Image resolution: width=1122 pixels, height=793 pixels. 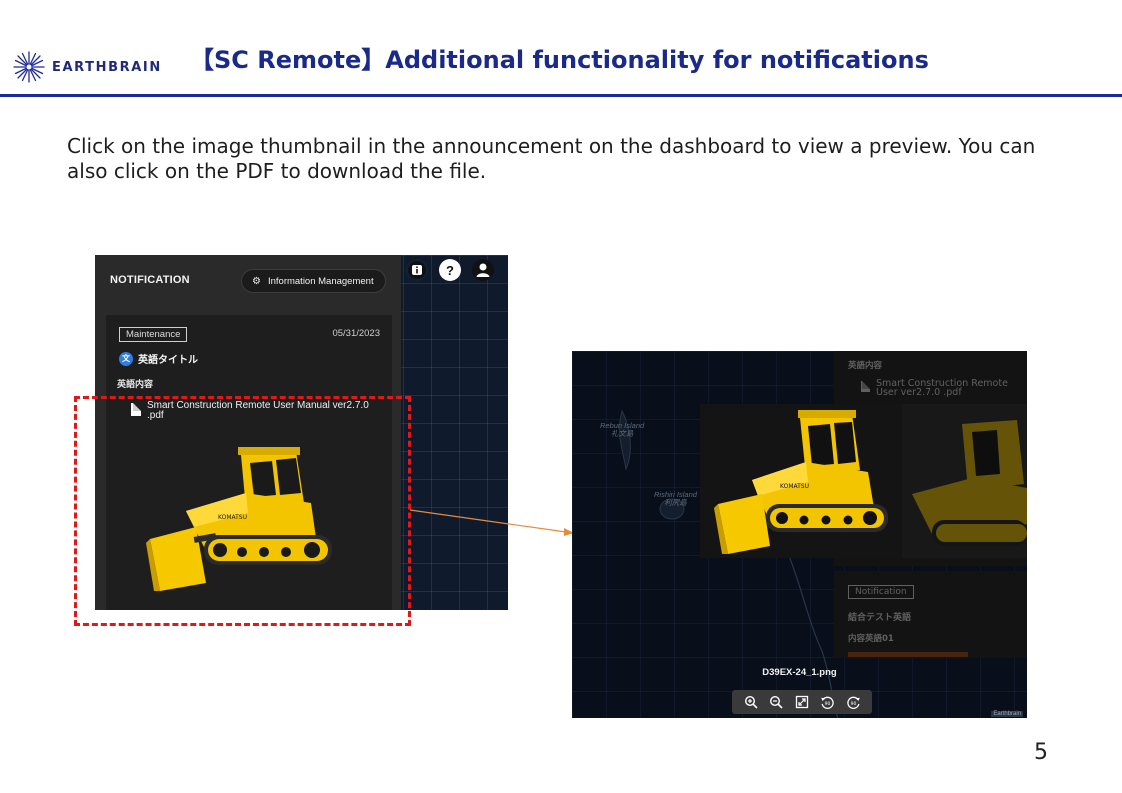 What do you see at coordinates (1041, 752) in the screenshot?
I see `page-number: 5` at bounding box center [1041, 752].